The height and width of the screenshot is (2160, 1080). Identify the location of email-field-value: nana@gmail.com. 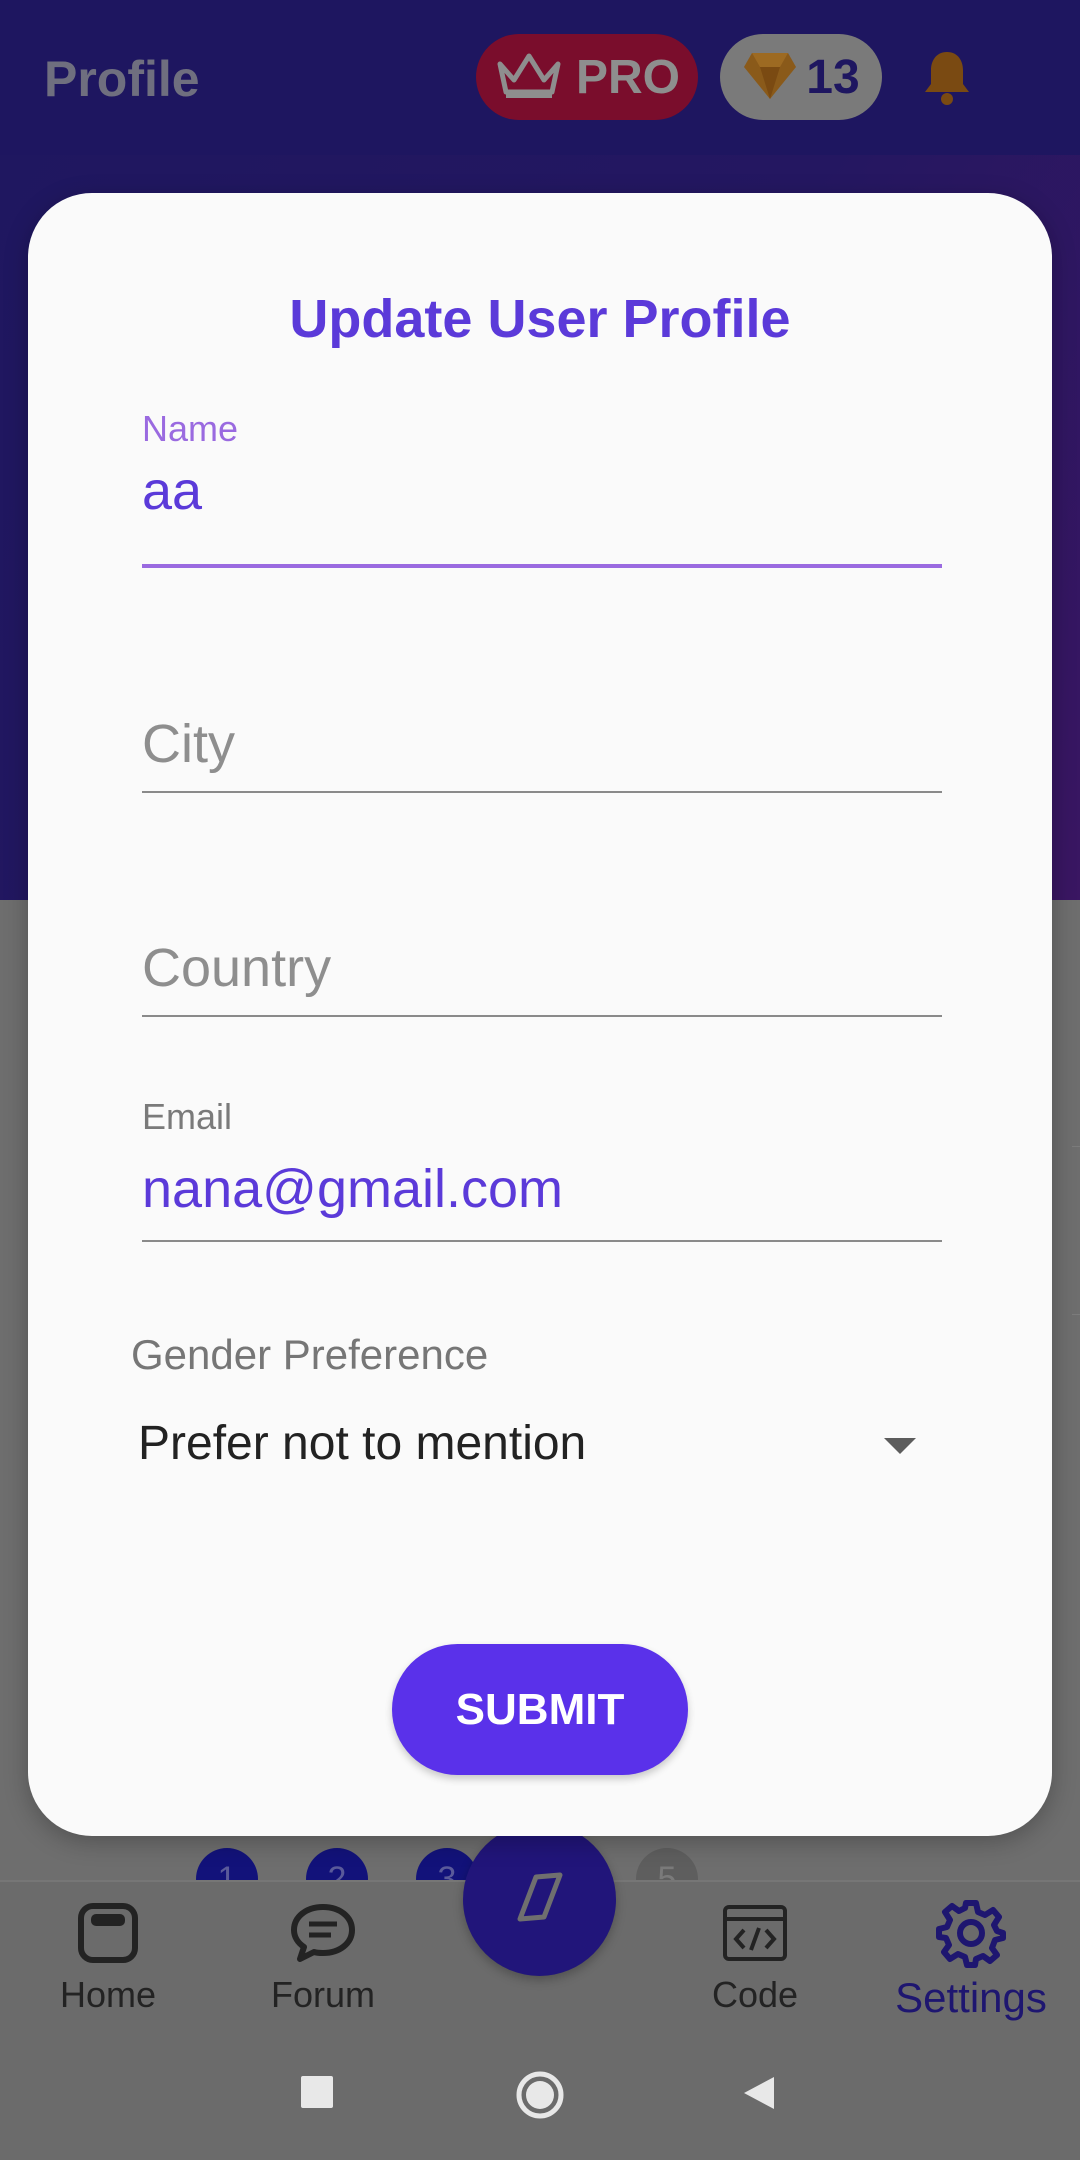
(542, 1189).